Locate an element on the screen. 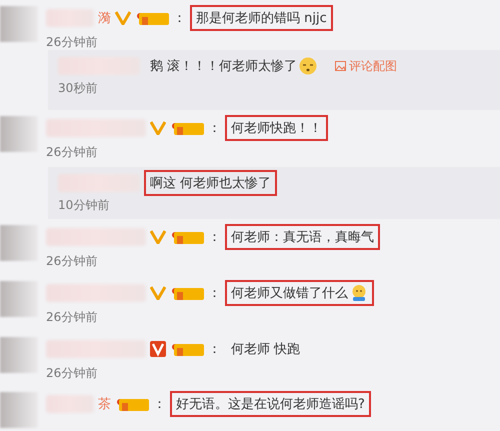 The height and width of the screenshot is (431, 500). image-comment-link: 评论配图 is located at coordinates (366, 66).